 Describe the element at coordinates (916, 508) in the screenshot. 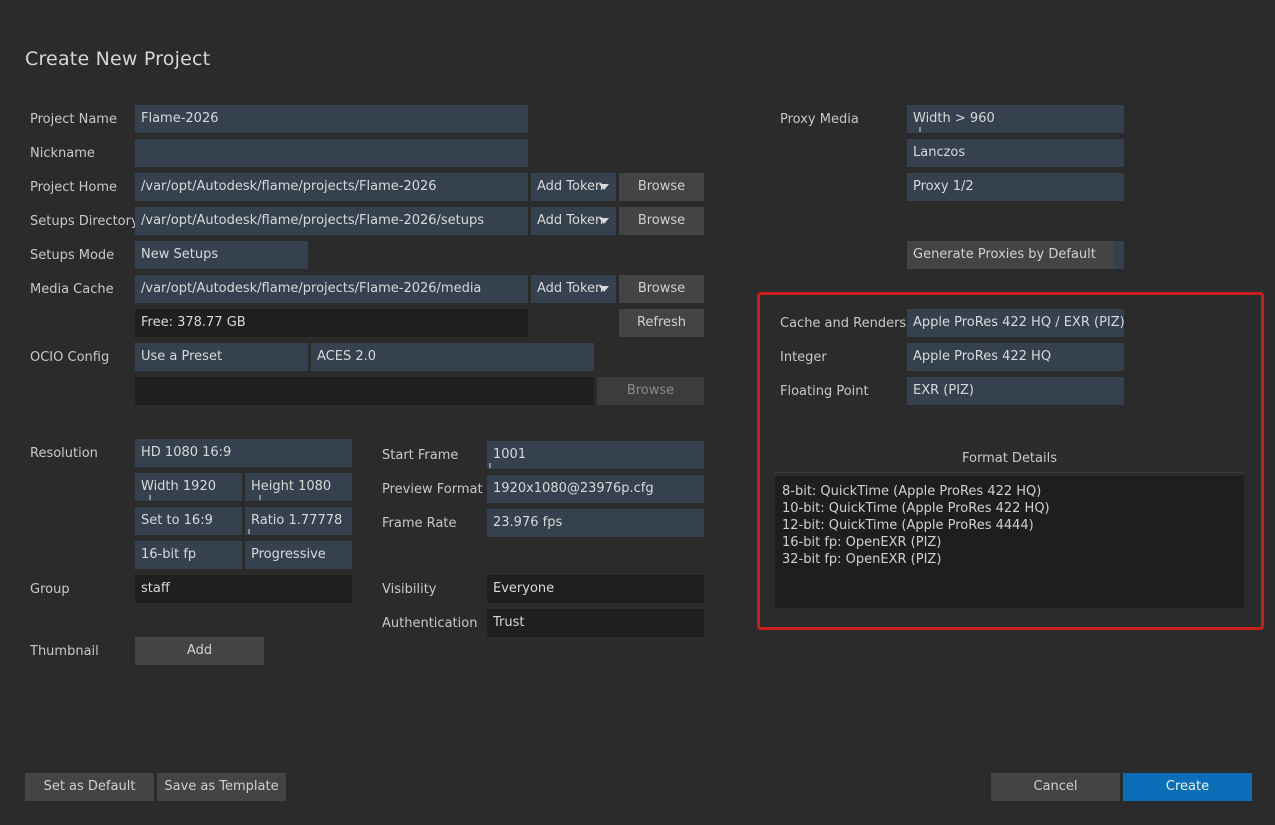

I see `format-detail-line: 10-bit: QuickTime (Apple ProRes 422 HQ)` at that location.